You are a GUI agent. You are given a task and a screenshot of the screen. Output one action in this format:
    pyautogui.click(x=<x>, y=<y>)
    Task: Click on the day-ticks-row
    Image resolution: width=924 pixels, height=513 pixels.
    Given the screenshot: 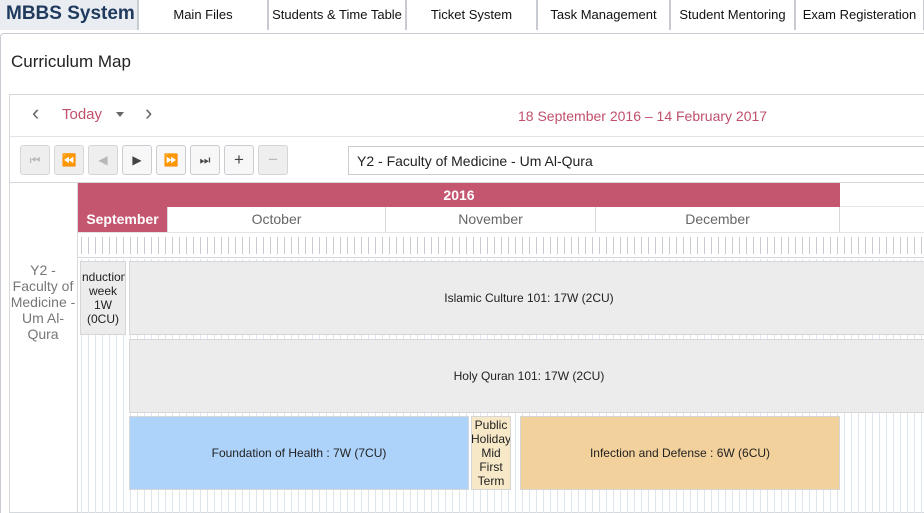 What is the action you would take?
    pyautogui.click(x=501, y=245)
    